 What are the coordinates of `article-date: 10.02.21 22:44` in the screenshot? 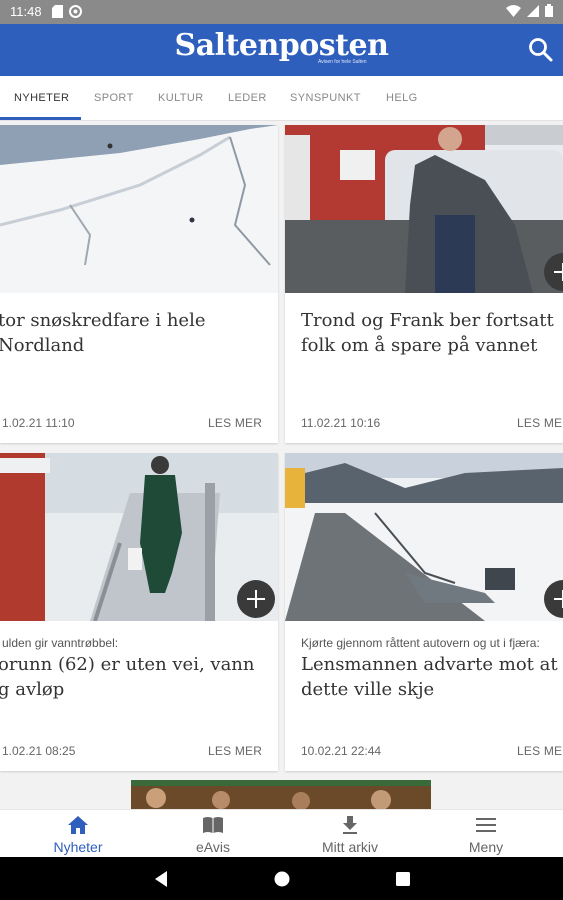 It's located at (341, 751).